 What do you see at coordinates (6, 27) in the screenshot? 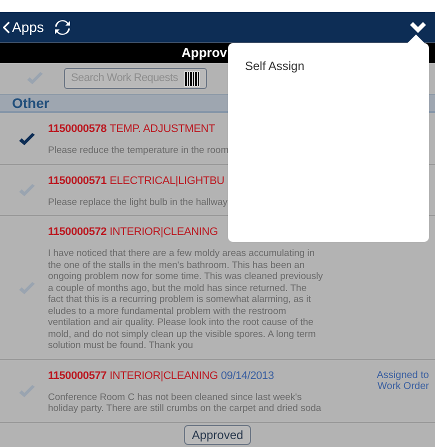
I see `chevron-left-icon` at bounding box center [6, 27].